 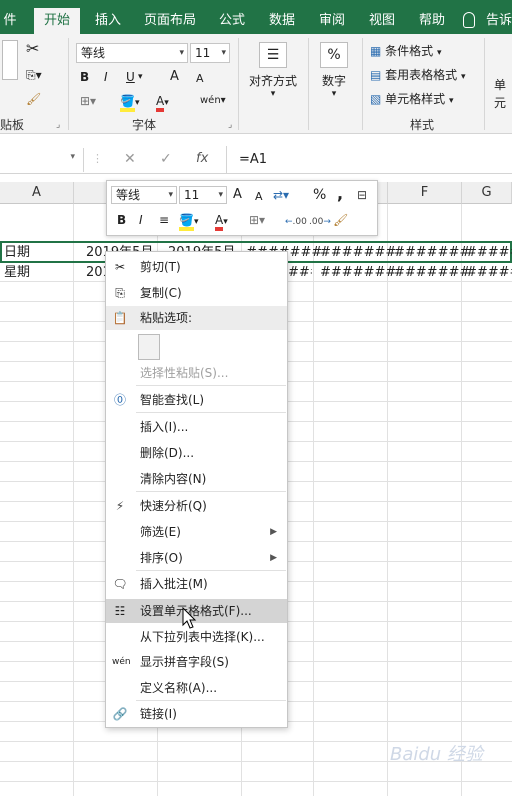 What do you see at coordinates (173, 506) in the screenshot?
I see `menu-item-label: 快速分析(Q)` at bounding box center [173, 506].